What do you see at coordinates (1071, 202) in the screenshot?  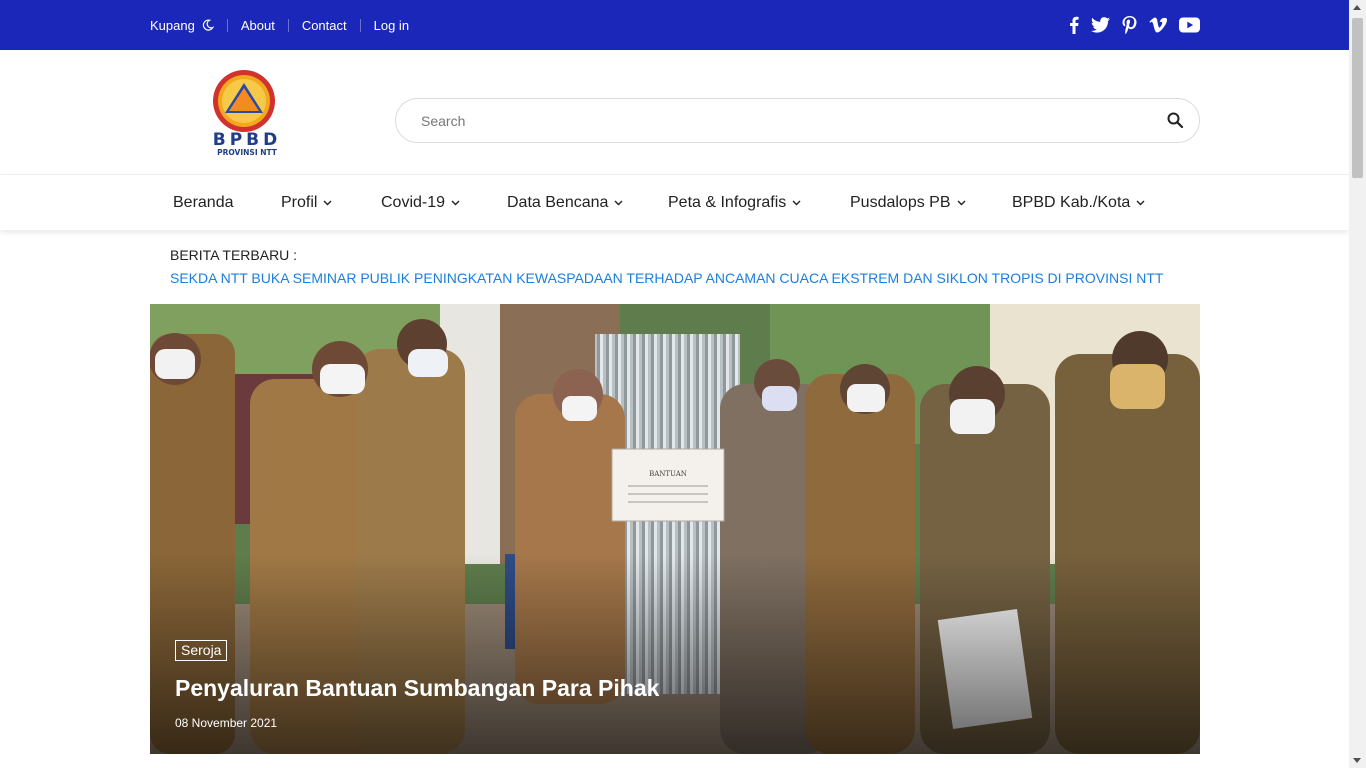 I see `nav-item-label: BPBD Kab./Kota` at bounding box center [1071, 202].